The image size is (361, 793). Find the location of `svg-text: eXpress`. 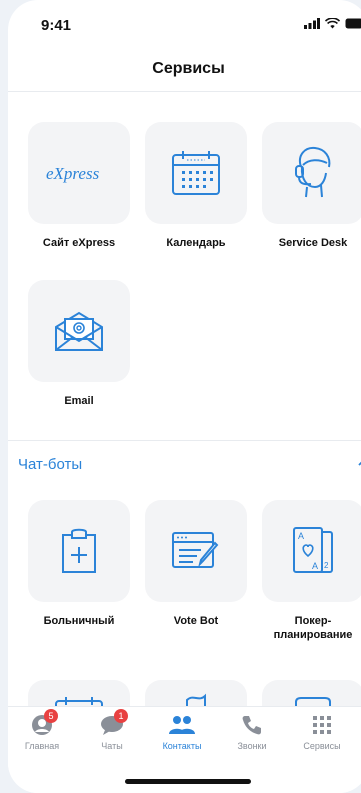

svg-text: eXpress is located at coordinates (73, 173).